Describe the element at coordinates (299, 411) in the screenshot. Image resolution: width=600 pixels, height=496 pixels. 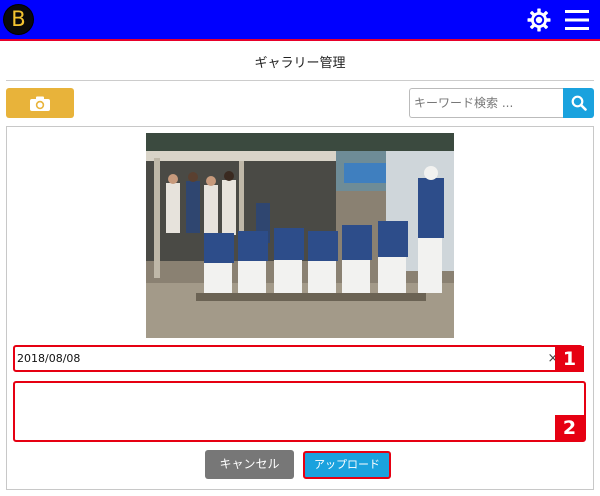
I see `comment-textarea` at that location.